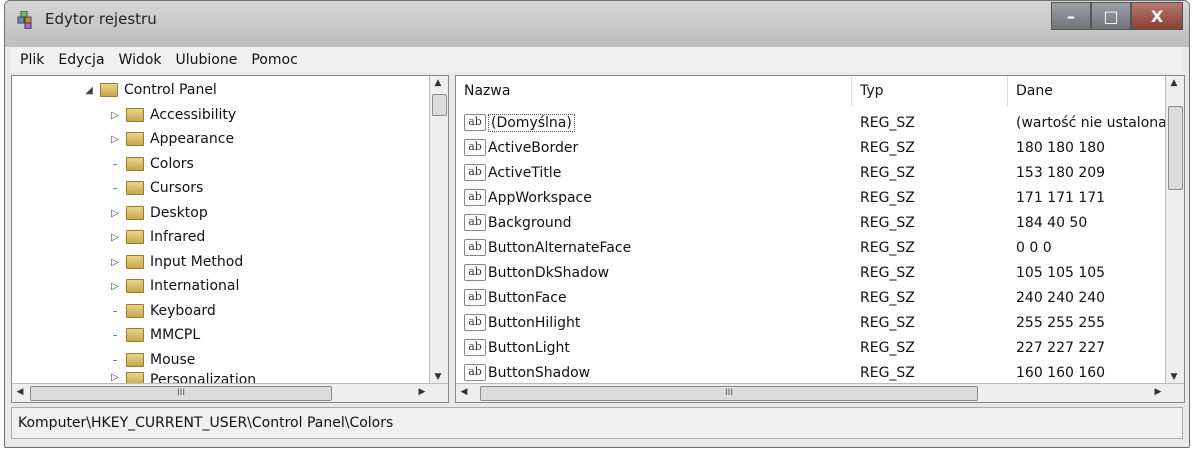  What do you see at coordinates (811, 247) in the screenshot?
I see `value-row: ab ButtonAlternateFace REG_SZ 0 0 0` at bounding box center [811, 247].